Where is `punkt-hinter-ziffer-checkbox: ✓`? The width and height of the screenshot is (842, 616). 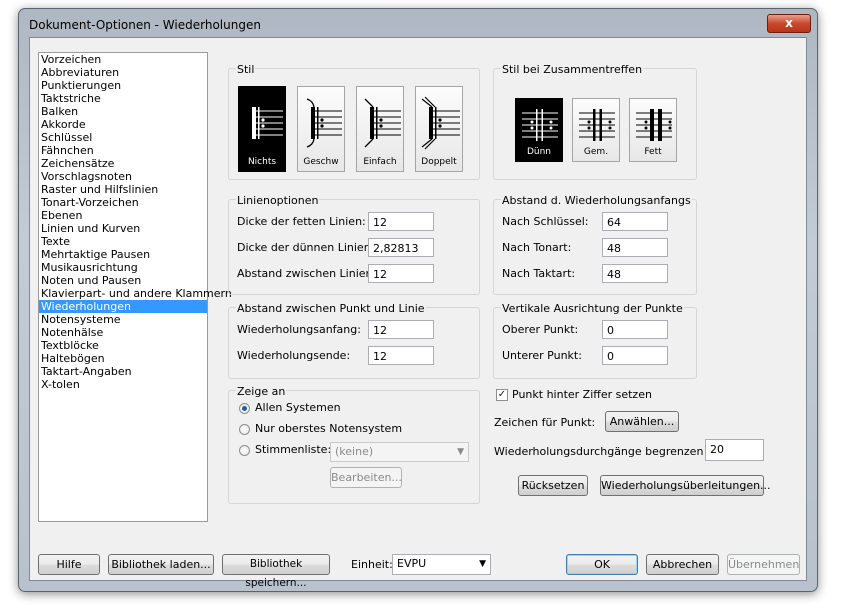
punkt-hinter-ziffer-checkbox: ✓ is located at coordinates (502, 395).